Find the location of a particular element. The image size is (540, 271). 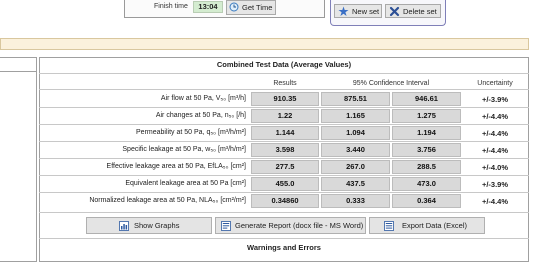

get-time-label: Get Time is located at coordinates (257, 7).